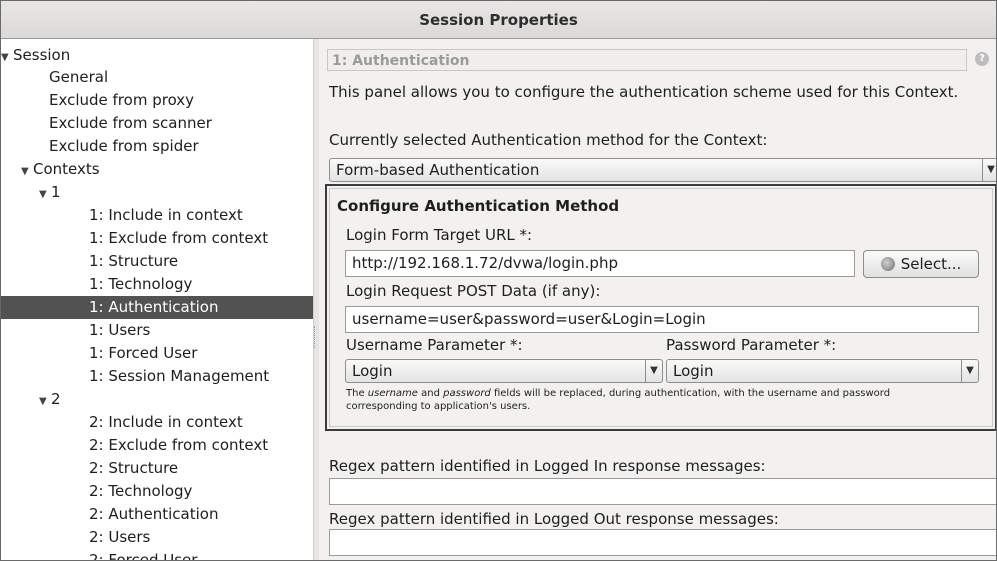  Describe the element at coordinates (120, 330) in the screenshot. I see `tree-item-label: 1: Users` at that location.